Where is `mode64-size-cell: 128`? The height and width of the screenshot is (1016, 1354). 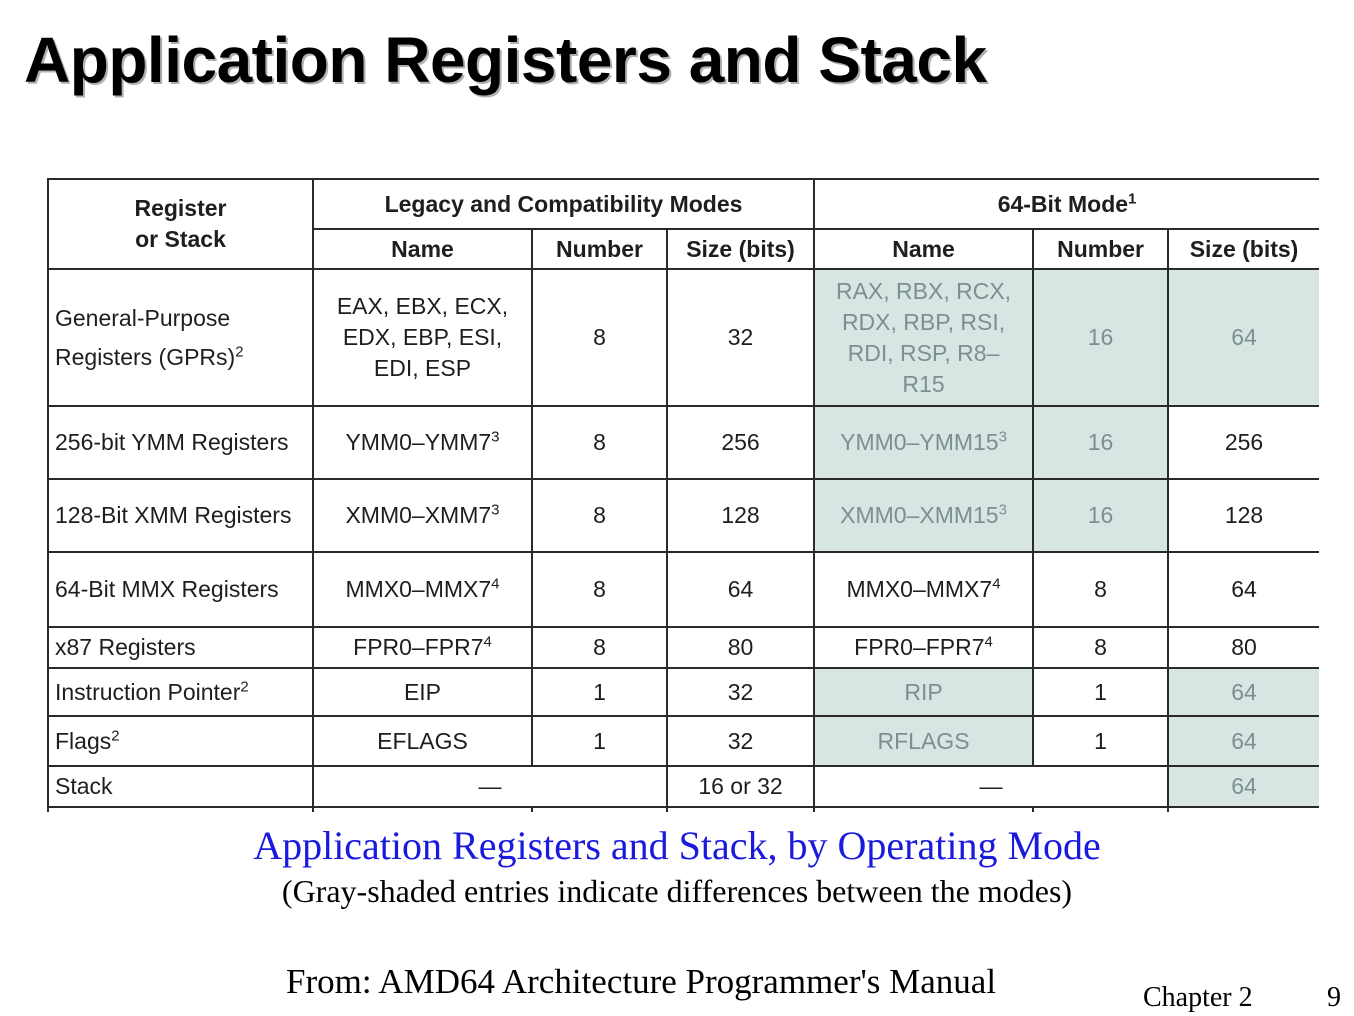
mode64-size-cell: 128 is located at coordinates (1243, 515).